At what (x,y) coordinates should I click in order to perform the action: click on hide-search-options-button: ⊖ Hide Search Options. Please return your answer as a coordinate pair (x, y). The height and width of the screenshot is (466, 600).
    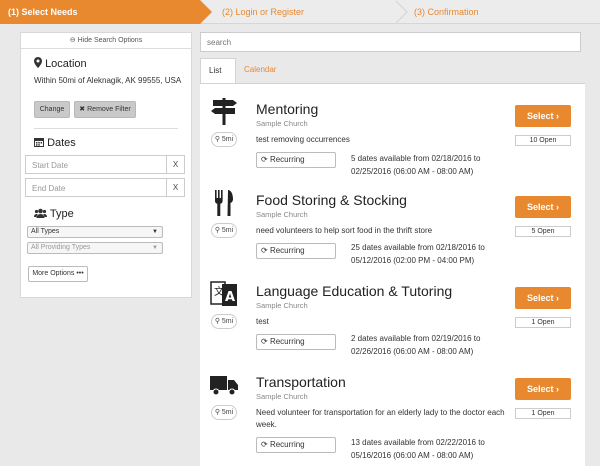
    Looking at the image, I should click on (106, 41).